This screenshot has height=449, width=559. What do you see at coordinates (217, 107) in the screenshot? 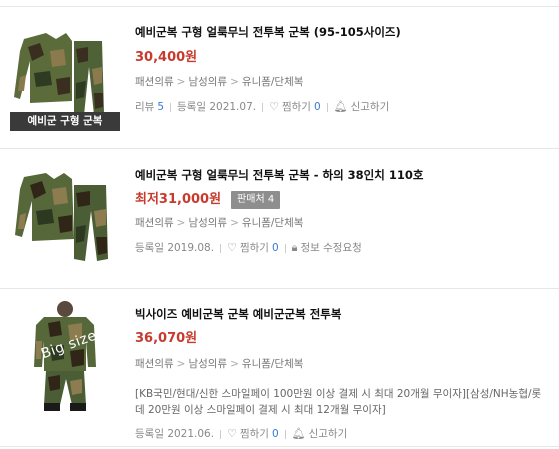
I see `registered-date: 등록일 2021.07.` at bounding box center [217, 107].